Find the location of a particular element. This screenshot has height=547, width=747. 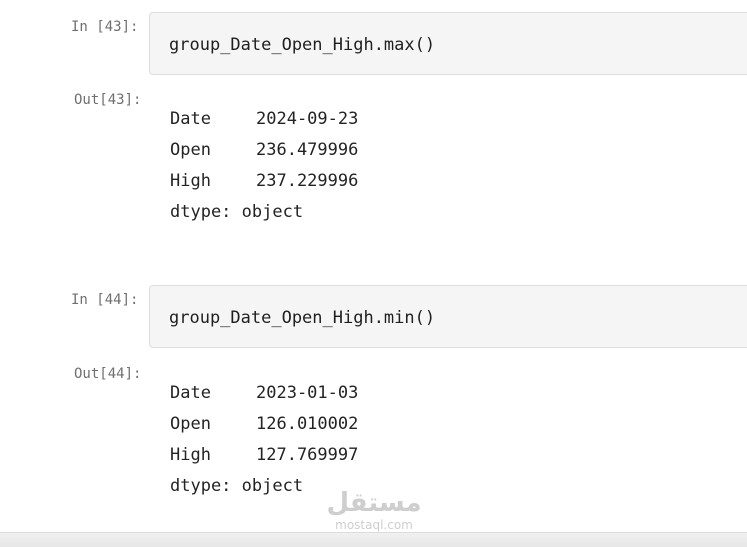

output-prompt: Out[44]: is located at coordinates (108, 374).